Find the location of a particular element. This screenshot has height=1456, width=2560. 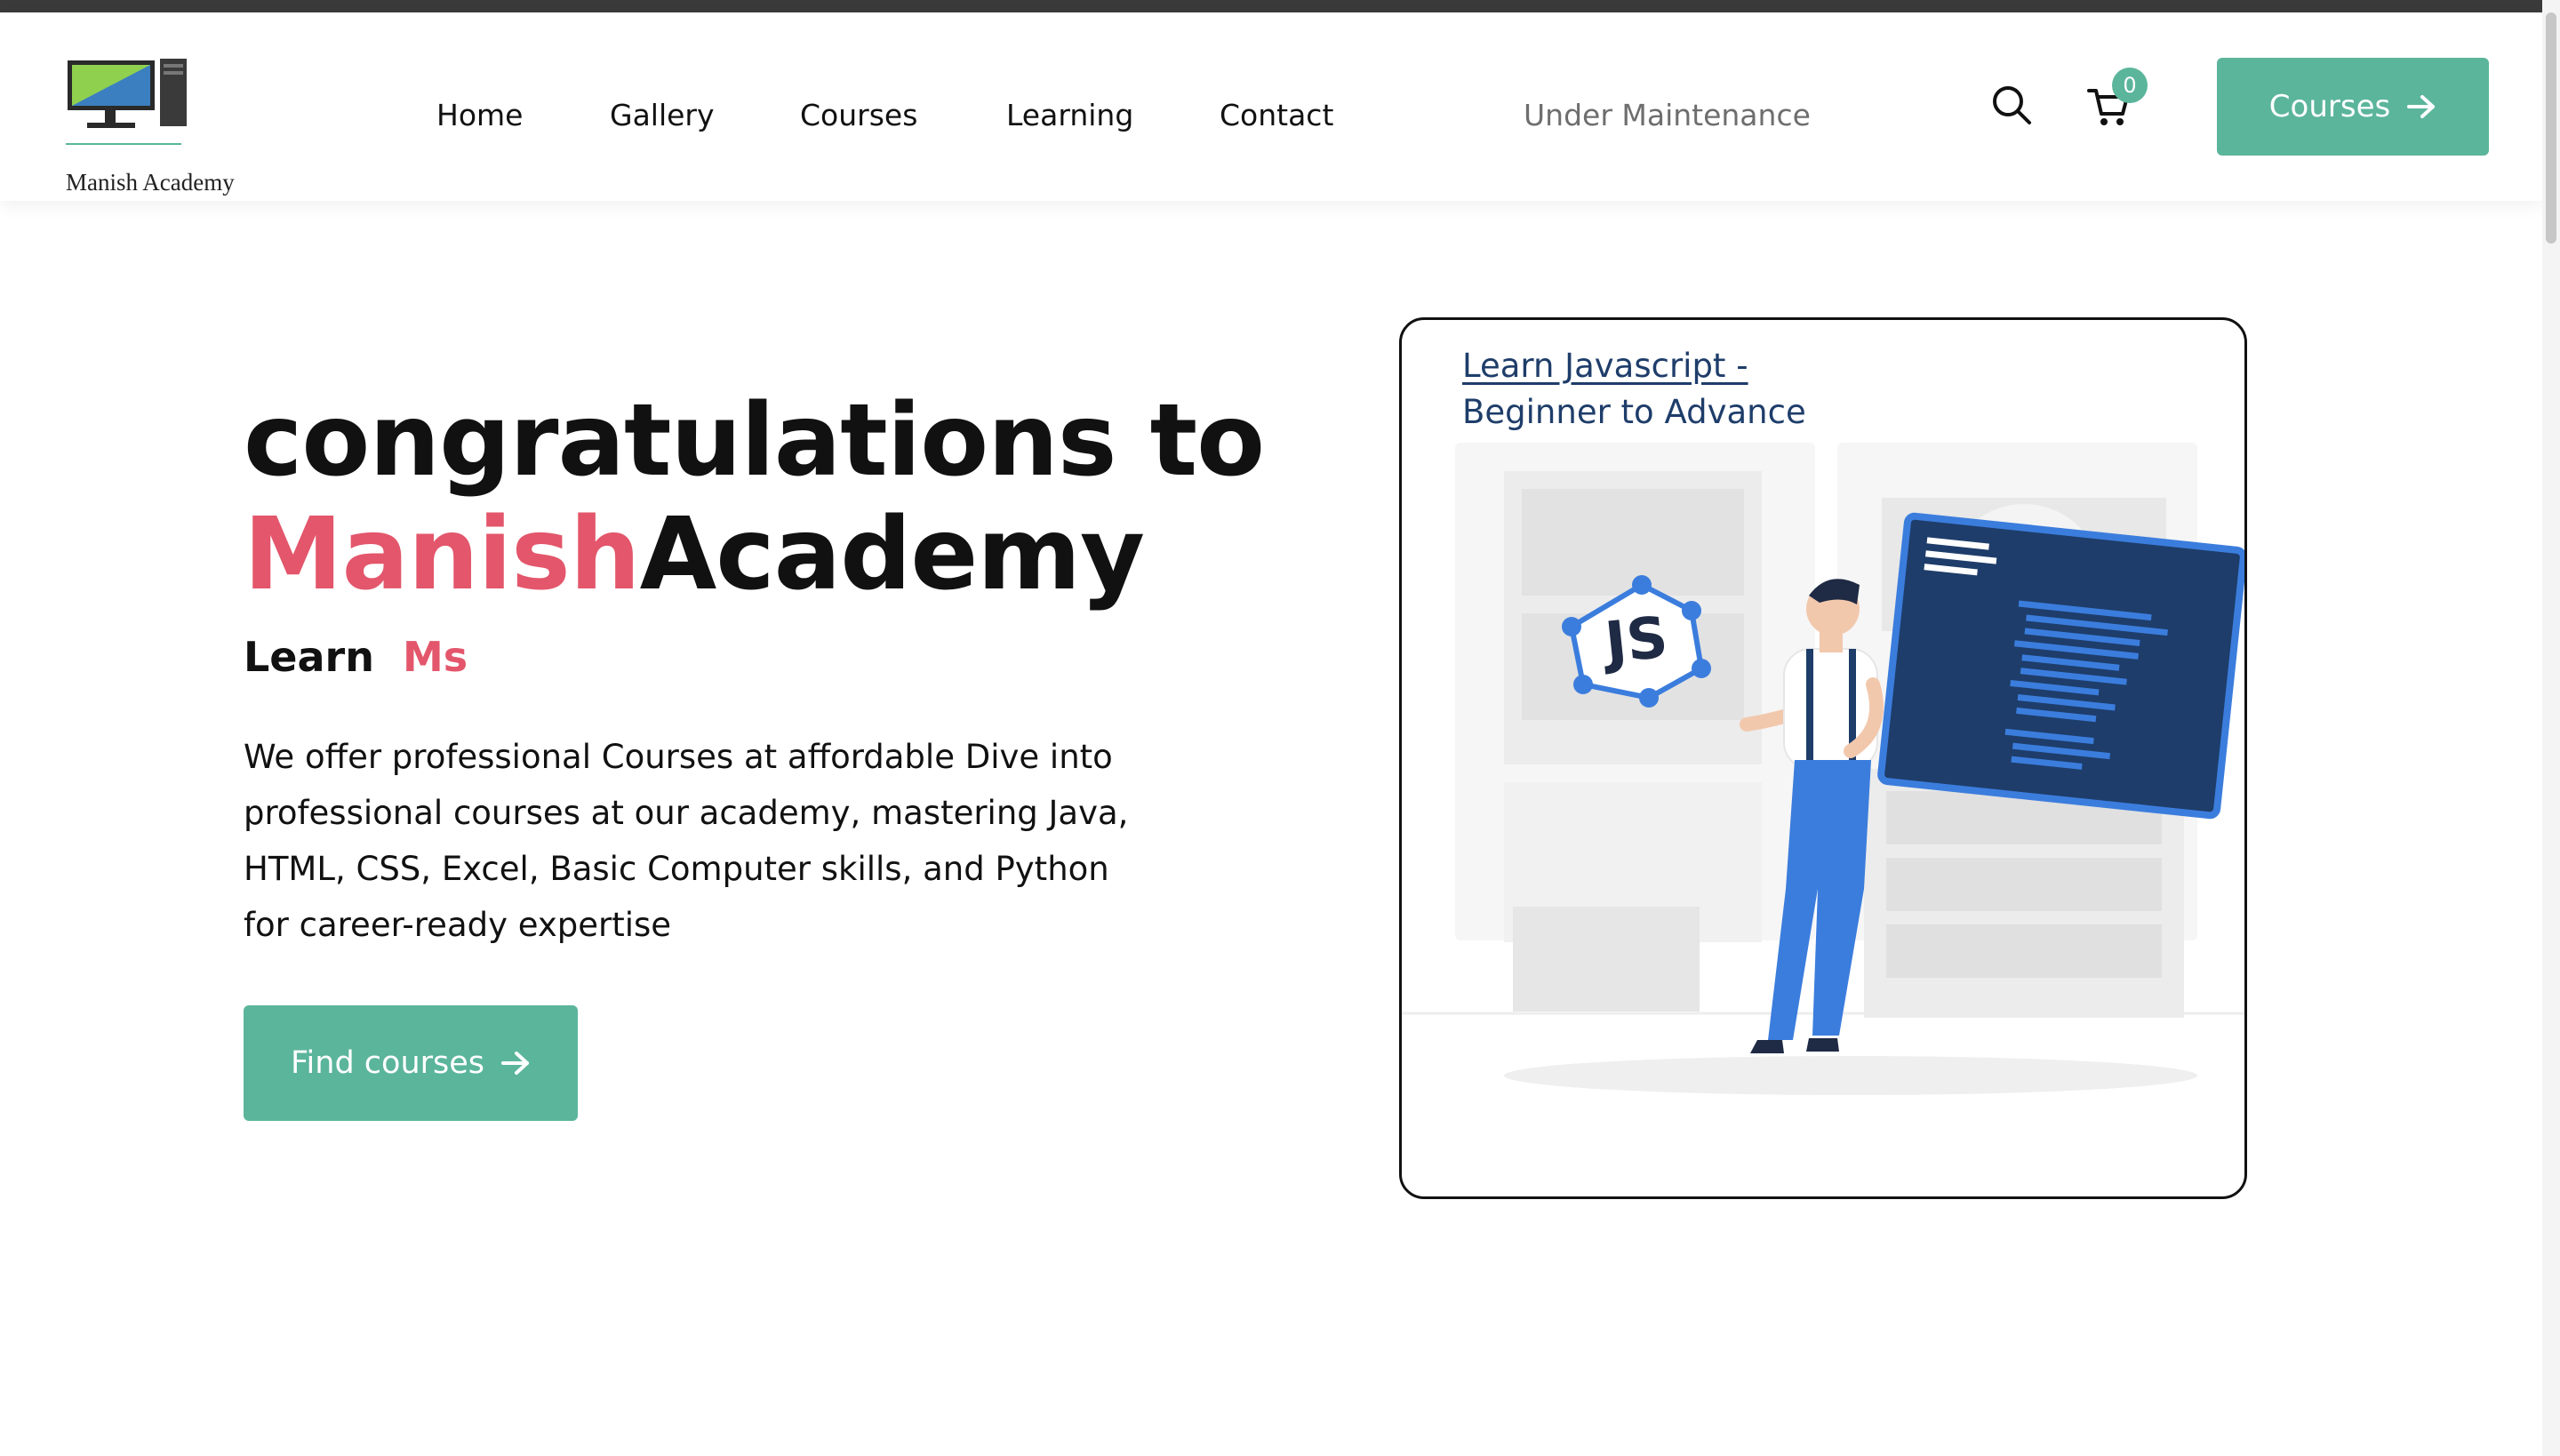

javascript-developer-illustration: JS is located at coordinates (1823, 769).